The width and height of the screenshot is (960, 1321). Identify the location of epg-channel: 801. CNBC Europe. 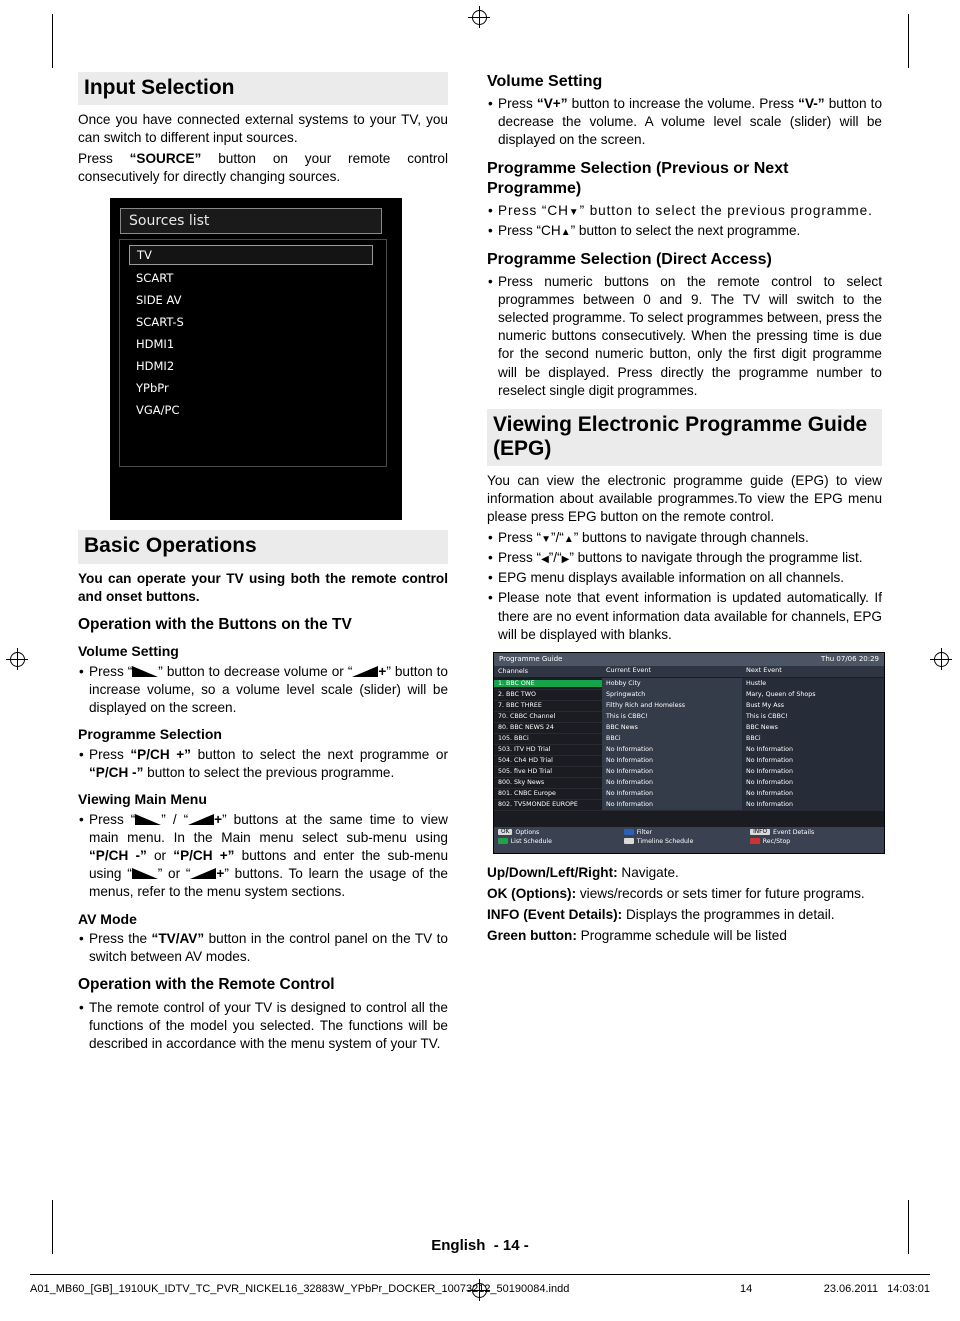
(527, 793).